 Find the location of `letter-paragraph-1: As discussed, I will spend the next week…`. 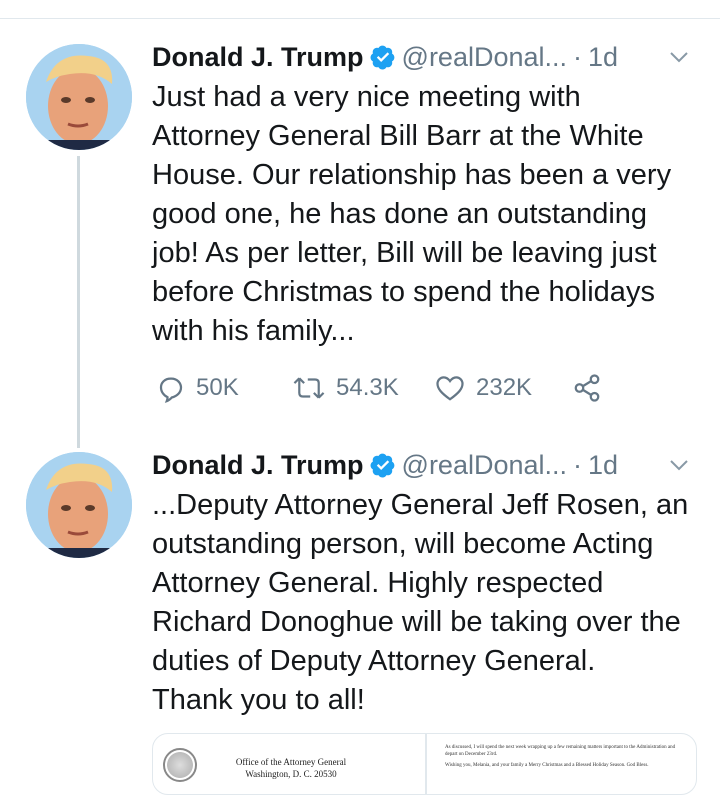

letter-paragraph-1: As discussed, I will spend the next week… is located at coordinates (560, 751).